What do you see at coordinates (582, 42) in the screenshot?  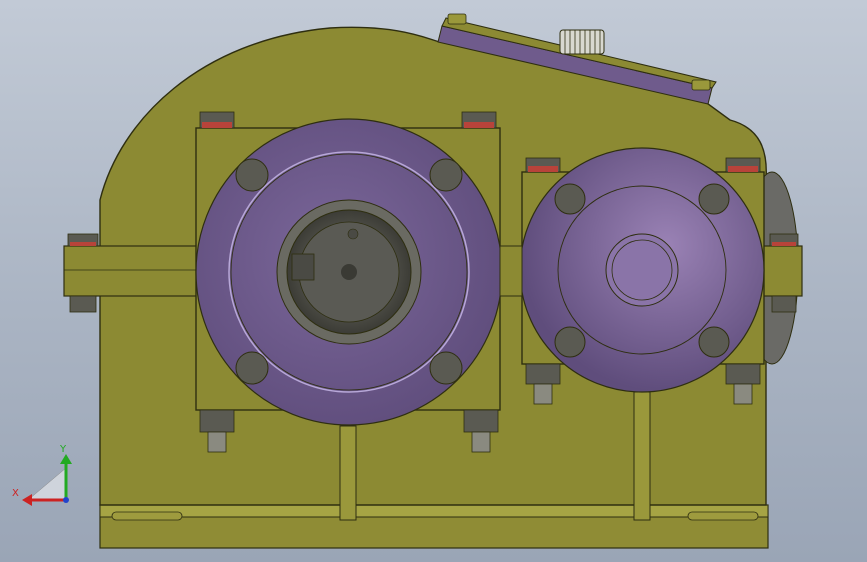 I see `breather-plug` at bounding box center [582, 42].